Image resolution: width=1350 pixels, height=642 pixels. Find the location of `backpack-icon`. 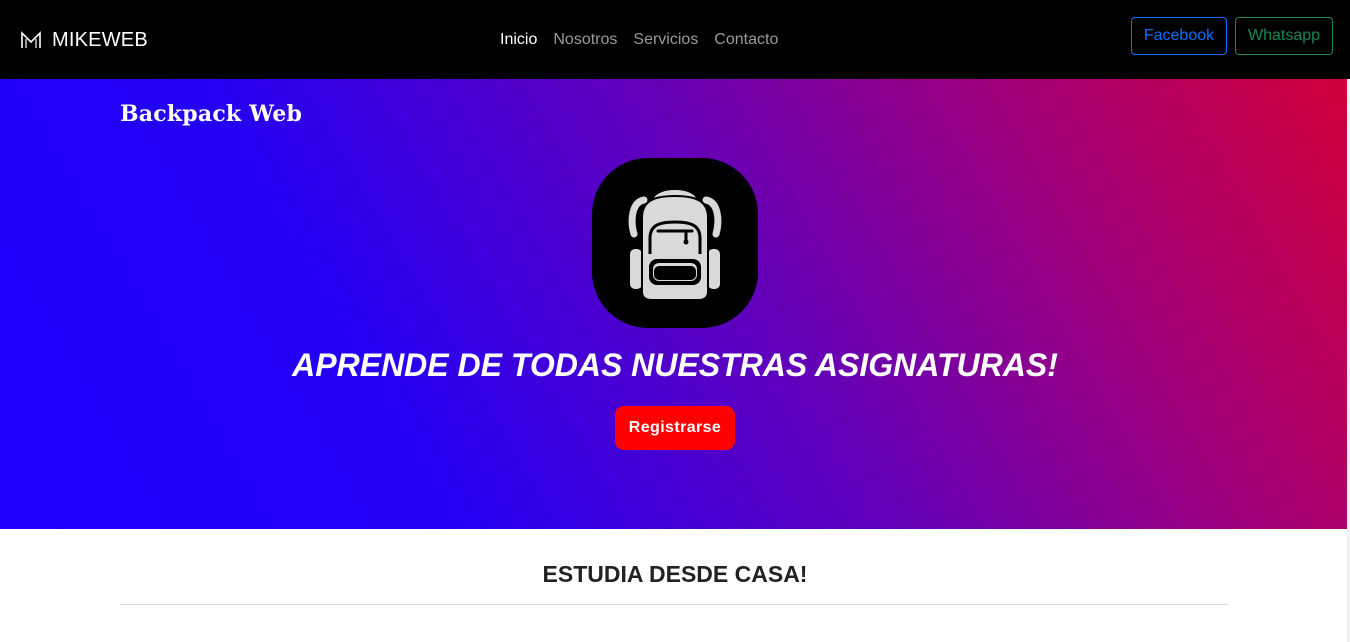

backpack-icon is located at coordinates (675, 245).